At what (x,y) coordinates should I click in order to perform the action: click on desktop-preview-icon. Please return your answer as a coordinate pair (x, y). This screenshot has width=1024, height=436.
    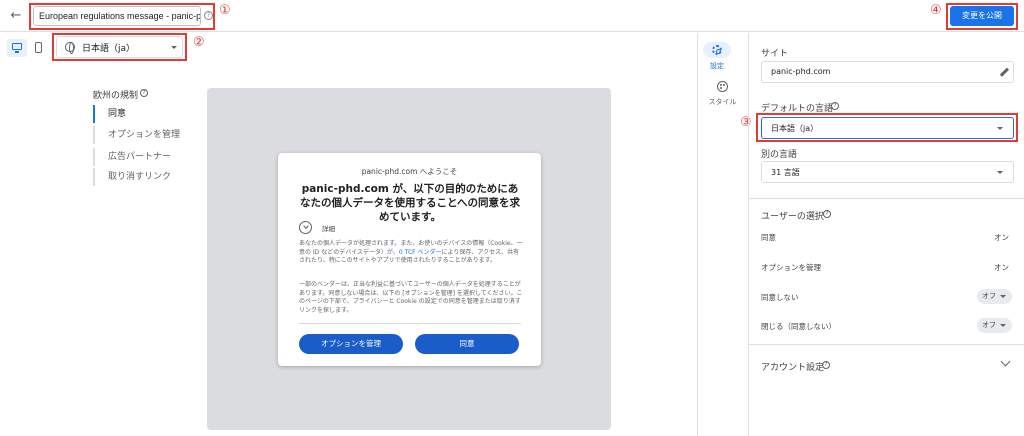
    Looking at the image, I should click on (17, 48).